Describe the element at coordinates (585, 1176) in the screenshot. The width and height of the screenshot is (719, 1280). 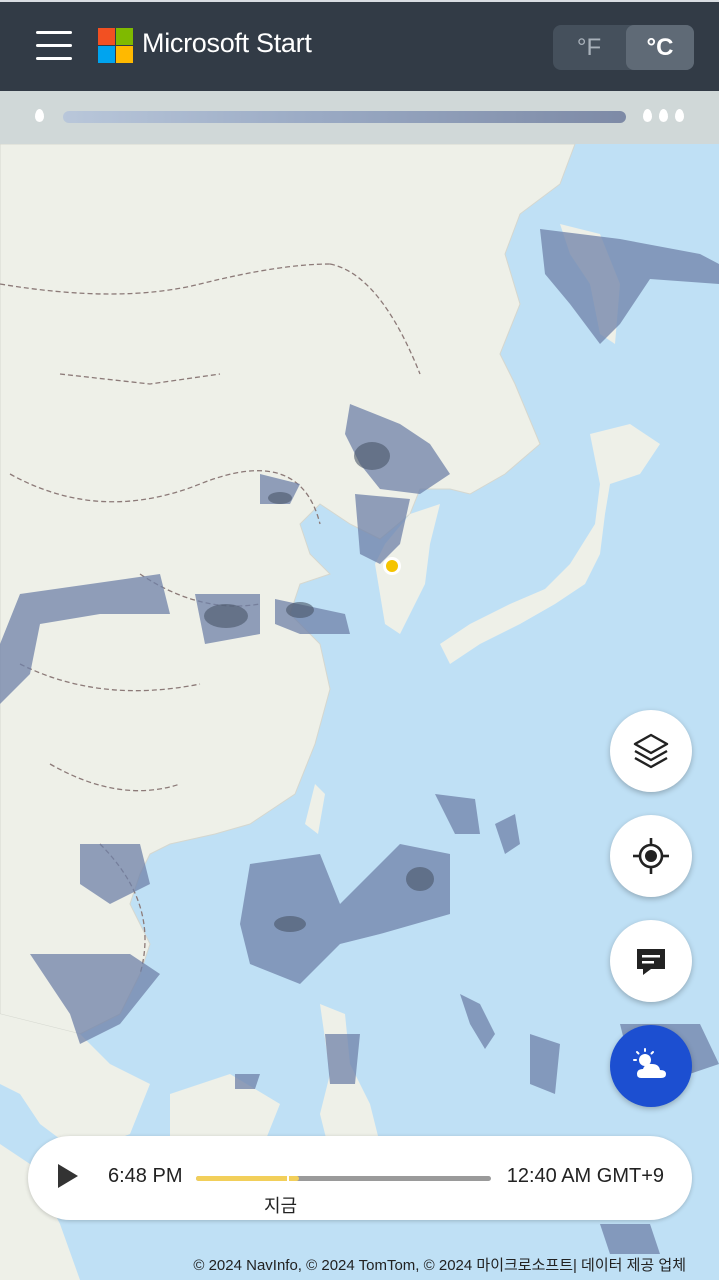
I see `timeline-end-time: 12:40 AM GMT+9` at that location.